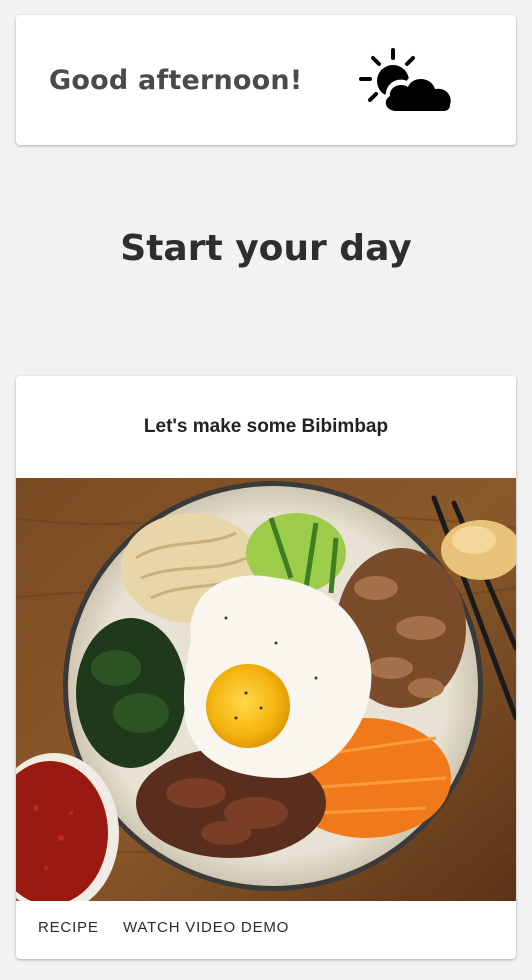 The height and width of the screenshot is (980, 532). I want to click on card-actions: RECIPE WATCH VIDEO DEMO, so click(266, 930).